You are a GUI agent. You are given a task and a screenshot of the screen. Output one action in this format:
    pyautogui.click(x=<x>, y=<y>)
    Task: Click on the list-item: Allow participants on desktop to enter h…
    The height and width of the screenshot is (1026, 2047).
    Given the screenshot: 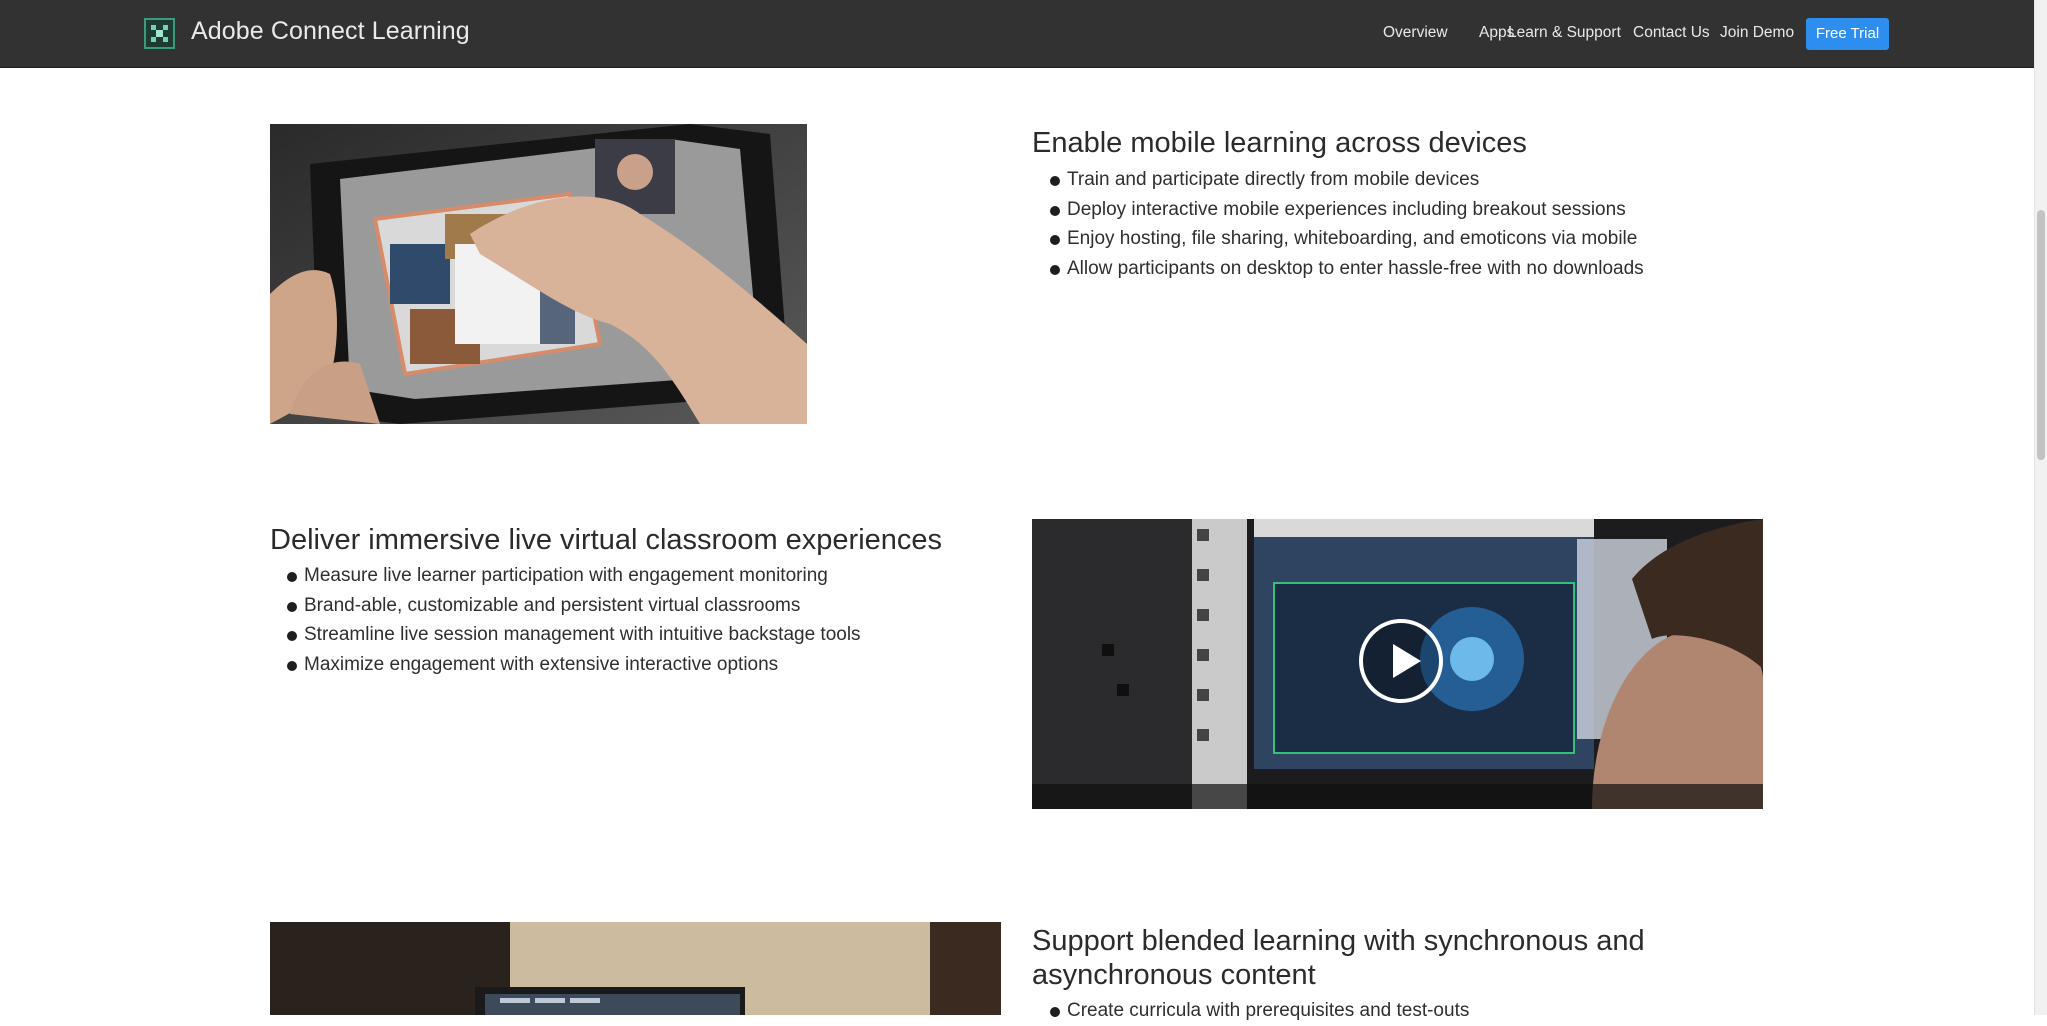 What is the action you would take?
    pyautogui.click(x=1338, y=269)
    